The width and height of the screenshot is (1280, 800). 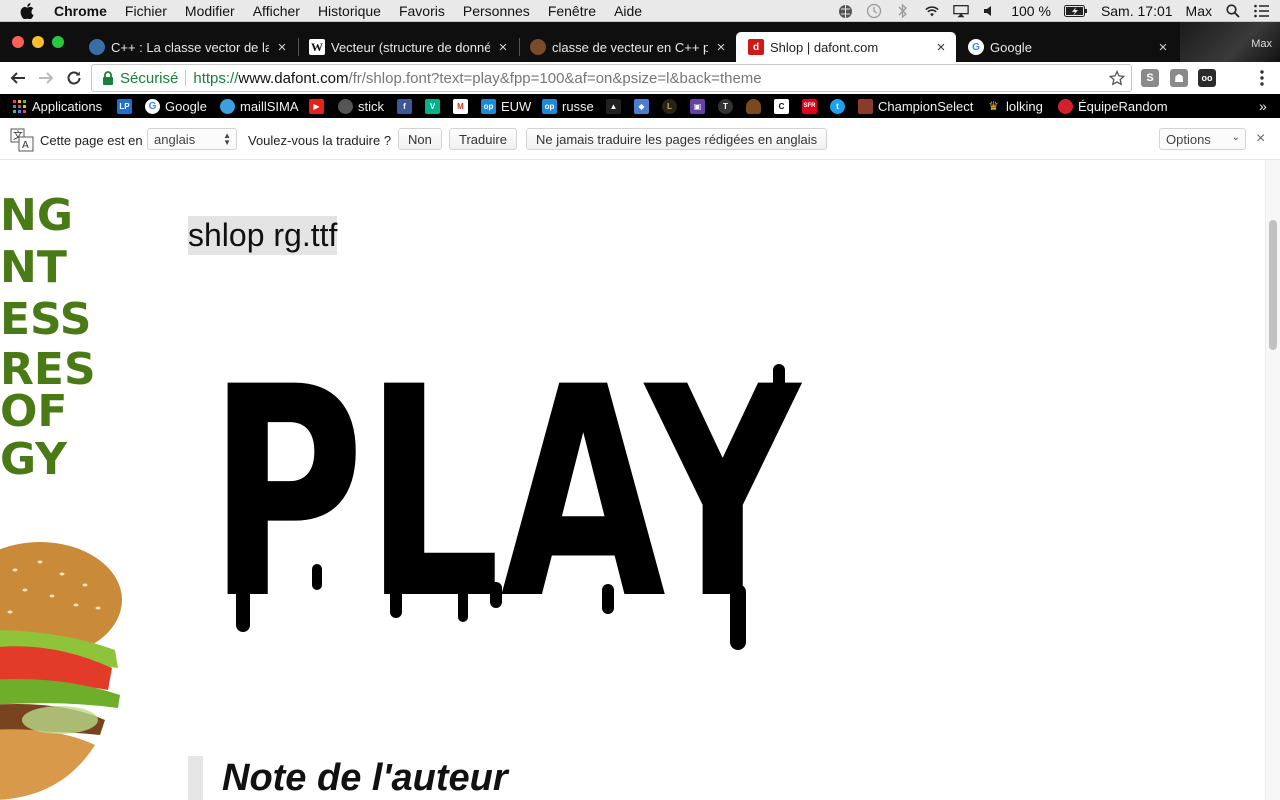 What do you see at coordinates (506, 106) in the screenshot?
I see `bookmark-euw: op EUW` at bounding box center [506, 106].